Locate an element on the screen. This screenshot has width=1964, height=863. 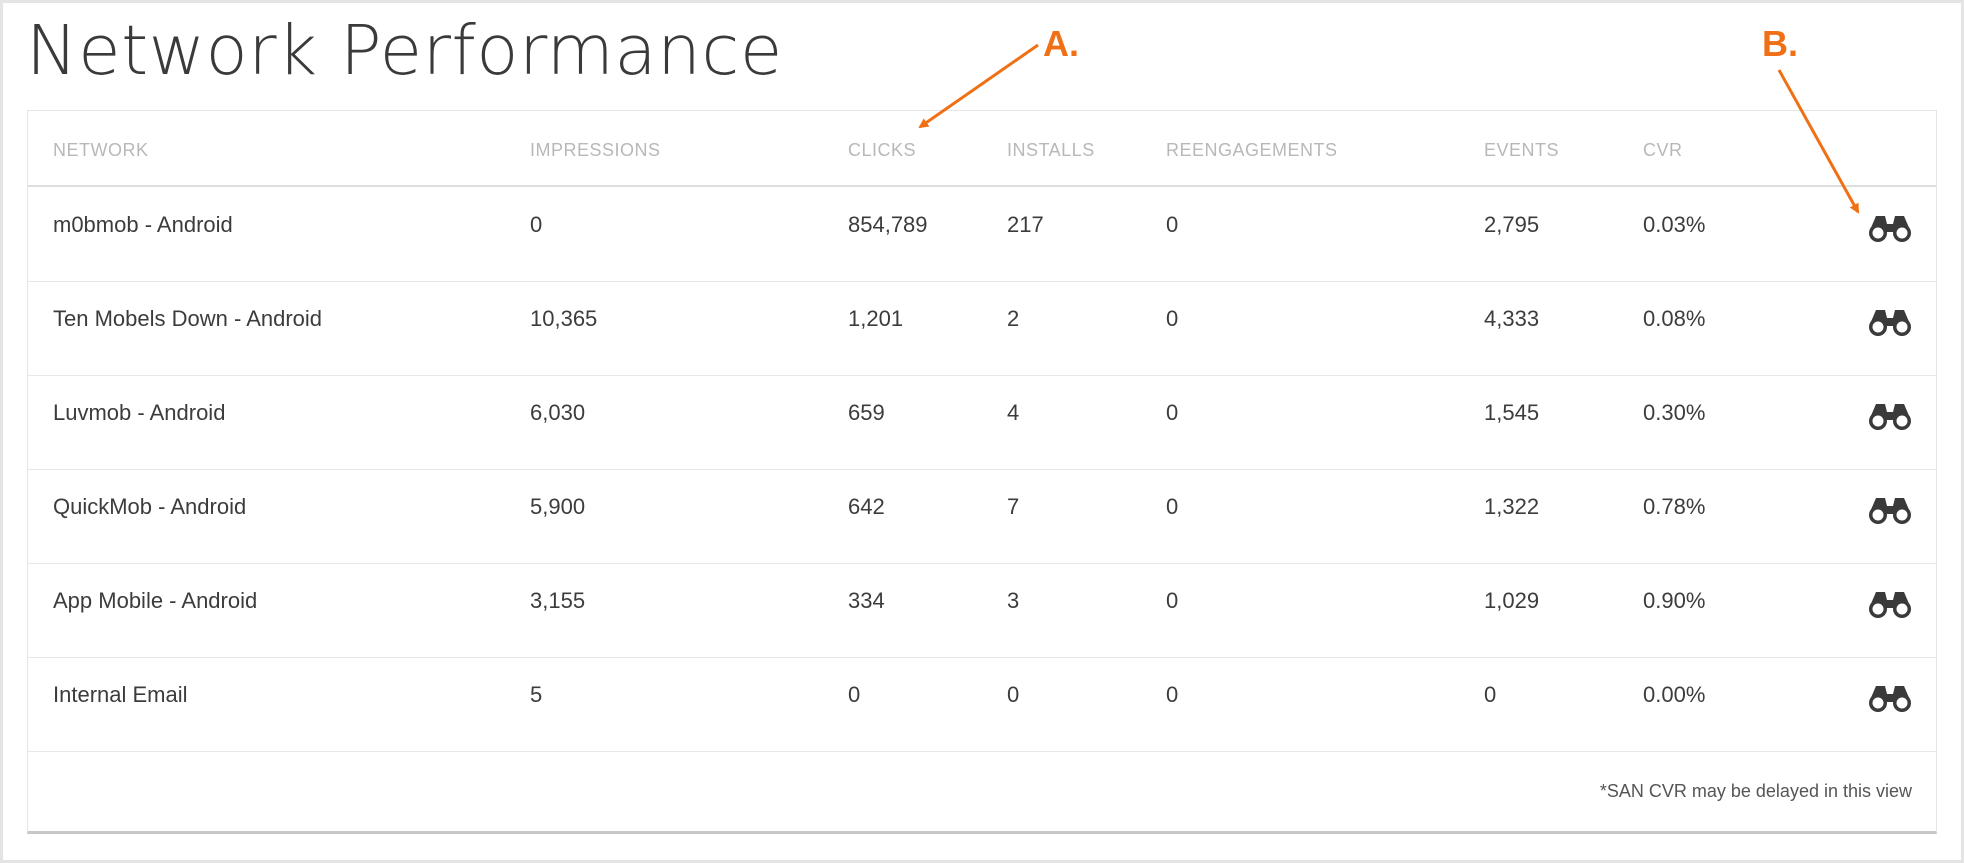
cell-impressions: 10,365 is located at coordinates (564, 318).